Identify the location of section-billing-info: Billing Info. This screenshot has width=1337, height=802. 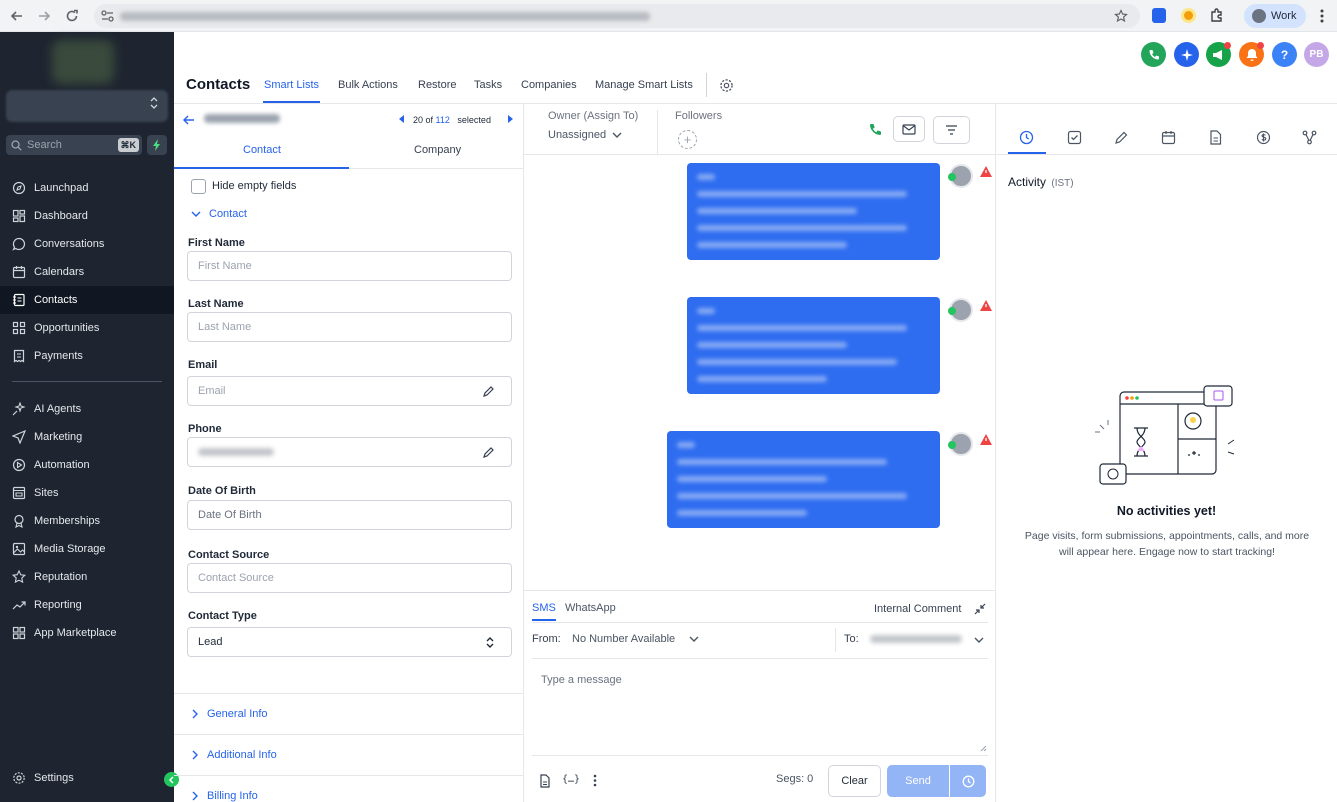
(224, 796).